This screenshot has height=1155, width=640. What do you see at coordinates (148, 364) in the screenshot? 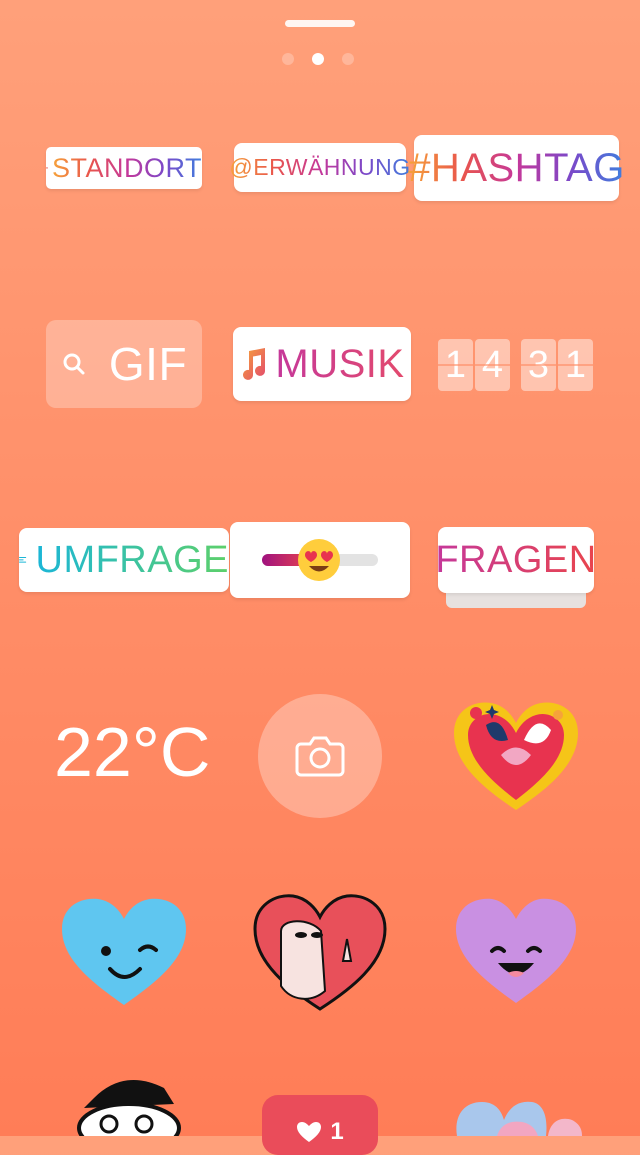
I see `gif-label: GIF` at bounding box center [148, 364].